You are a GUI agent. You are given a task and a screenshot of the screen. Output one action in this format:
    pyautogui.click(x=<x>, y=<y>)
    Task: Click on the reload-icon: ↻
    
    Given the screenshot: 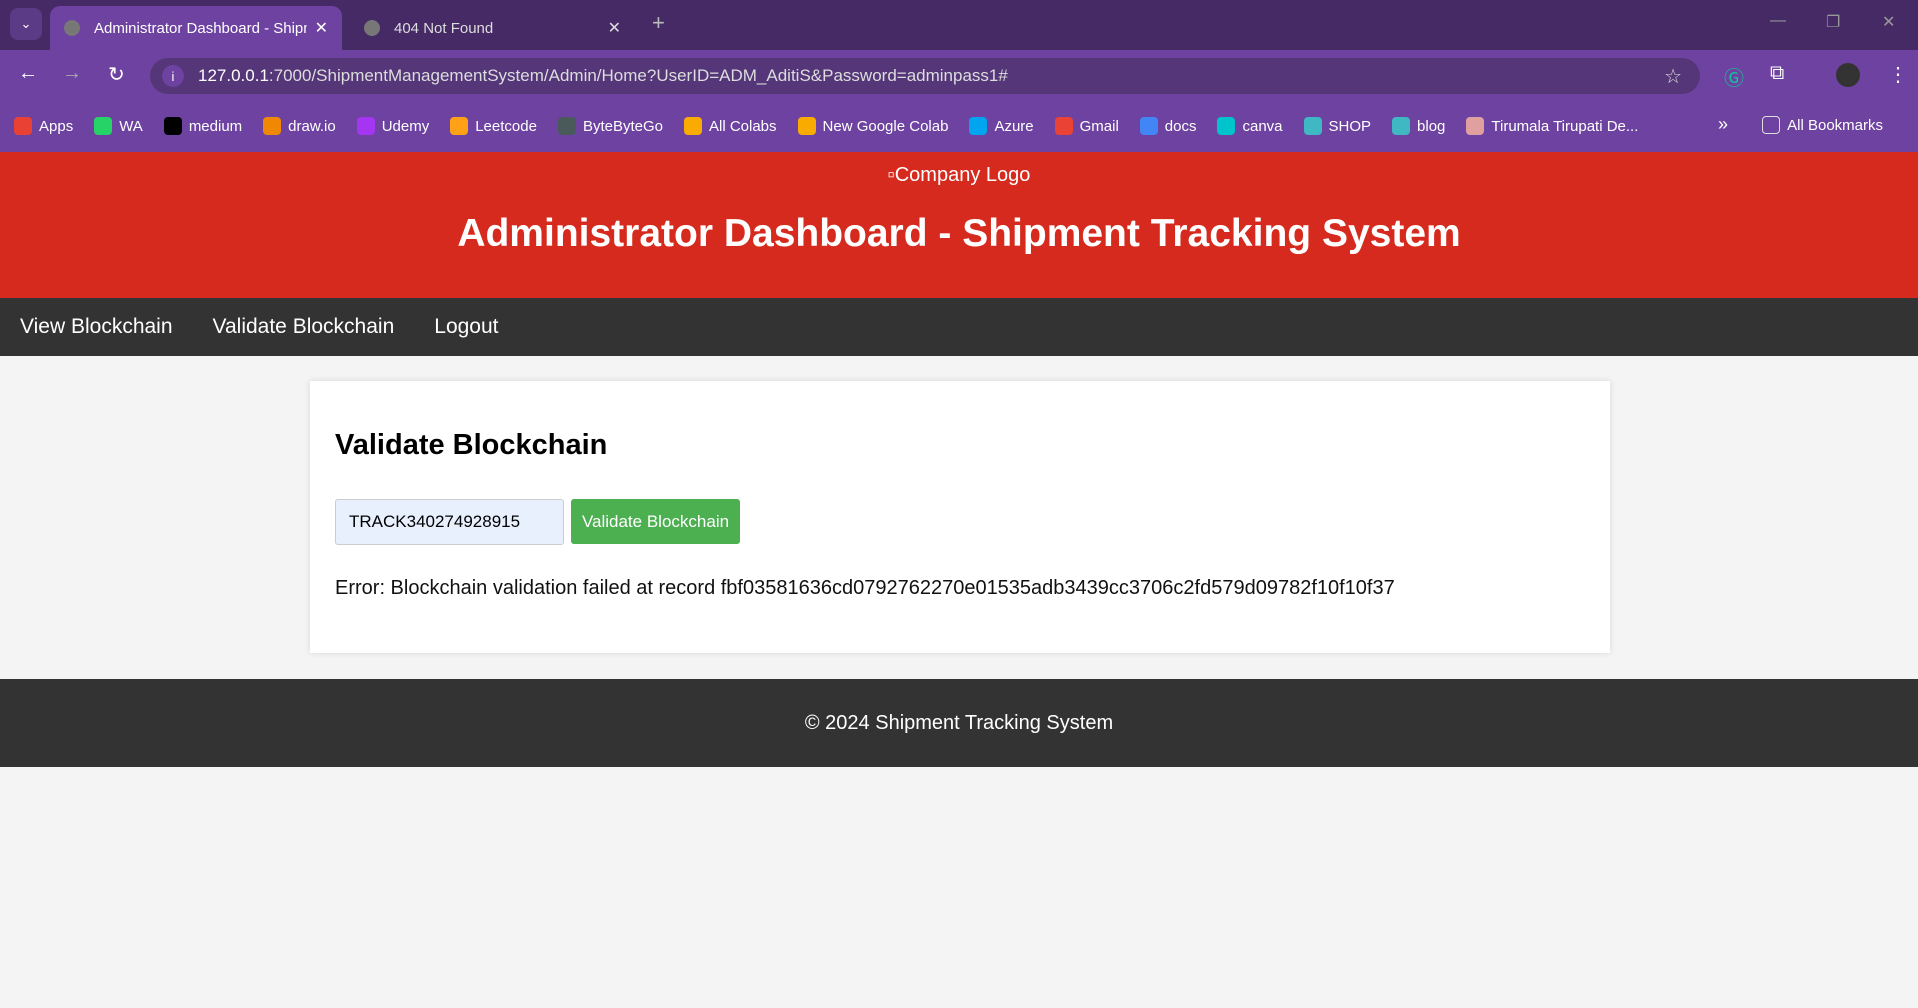 What is the action you would take?
    pyautogui.click(x=116, y=74)
    